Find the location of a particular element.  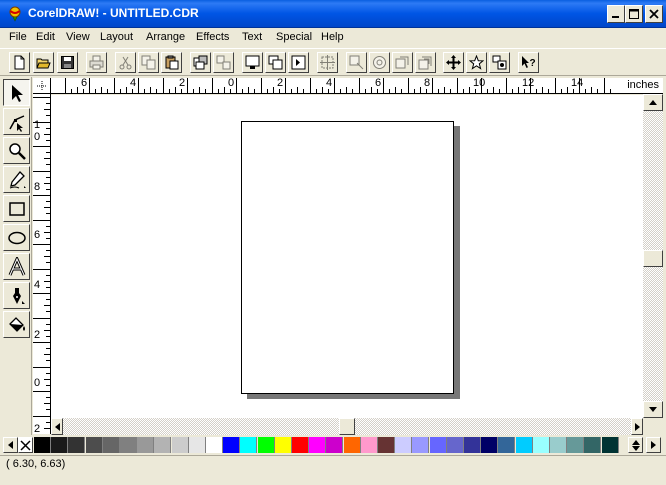

paste-button is located at coordinates (171, 62).